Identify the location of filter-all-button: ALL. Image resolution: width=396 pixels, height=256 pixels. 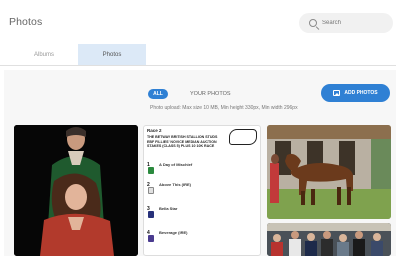
(158, 94).